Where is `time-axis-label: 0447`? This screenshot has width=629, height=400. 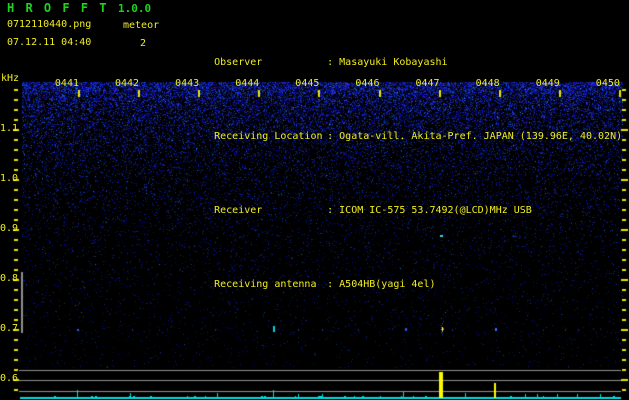 time-axis-label: 0447 is located at coordinates (427, 83).